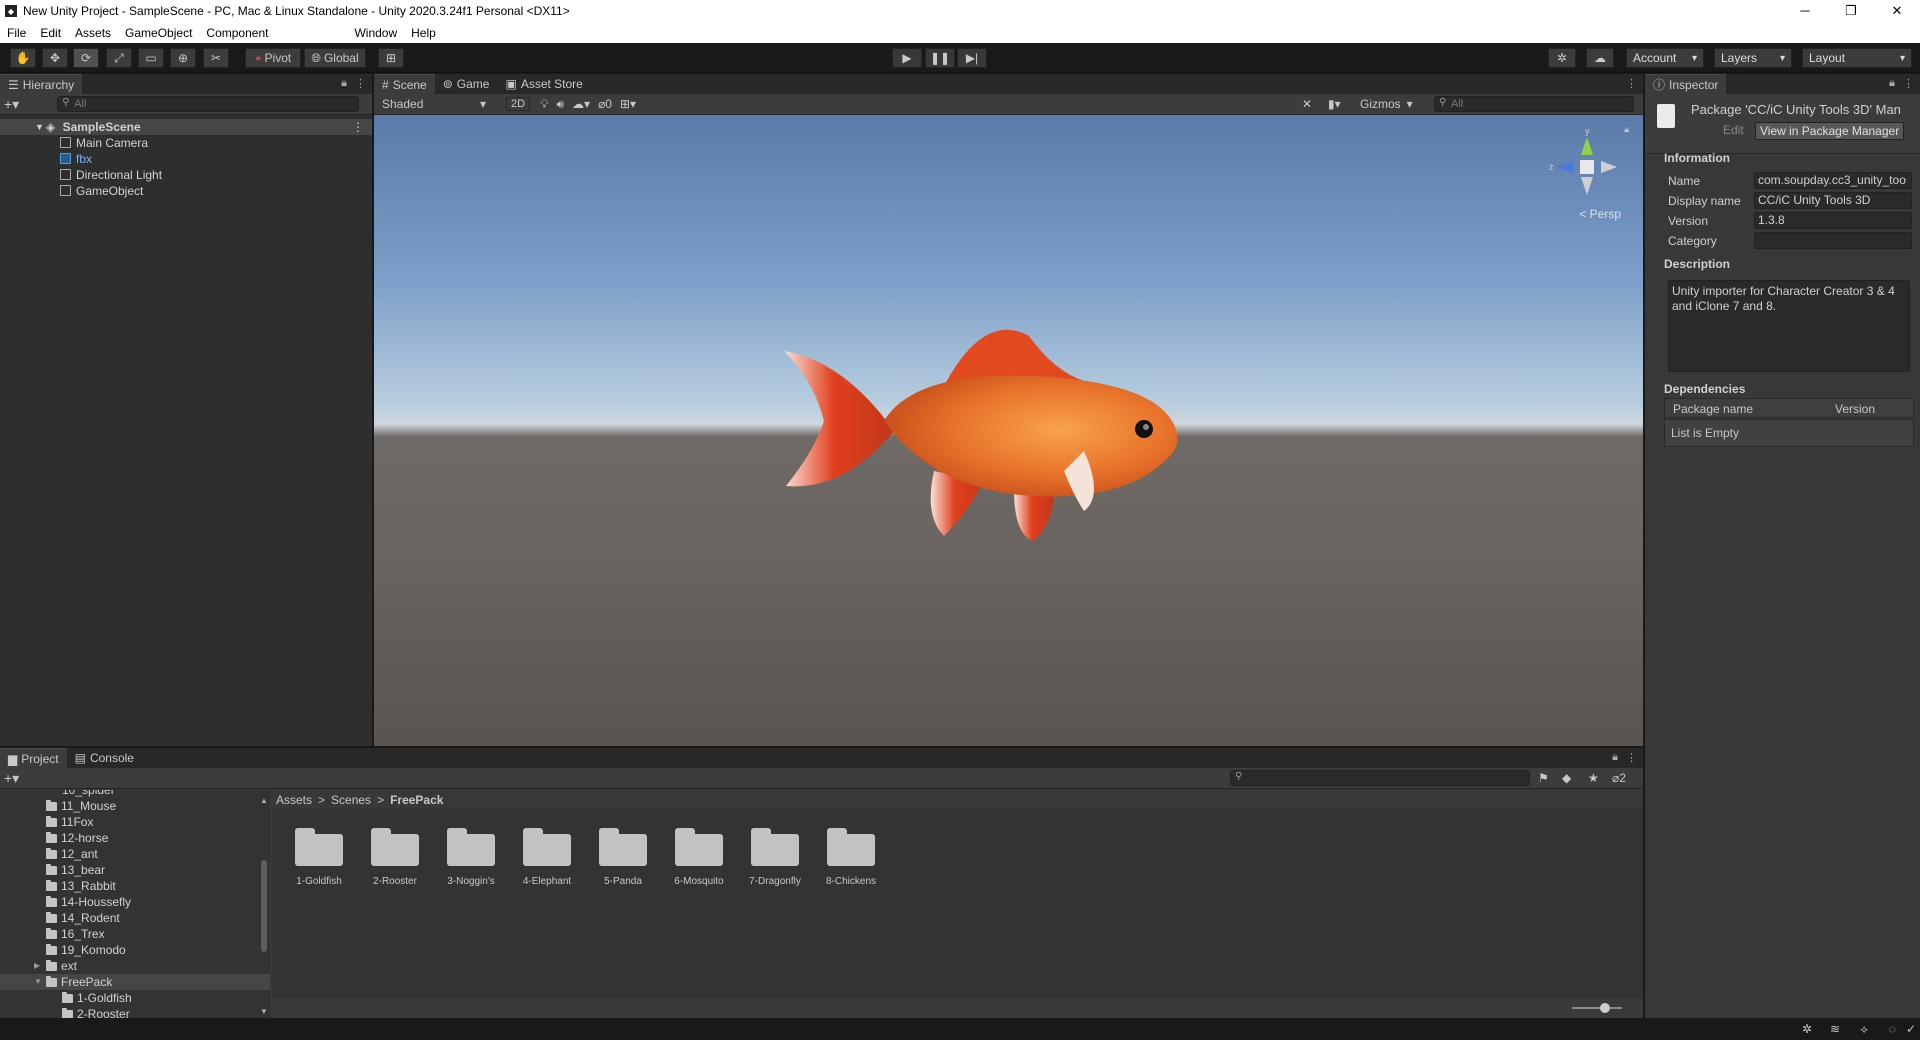 The width and height of the screenshot is (1920, 1040). Describe the element at coordinates (1911, 1029) in the screenshot. I see `check-circle-icon: ✓` at that location.